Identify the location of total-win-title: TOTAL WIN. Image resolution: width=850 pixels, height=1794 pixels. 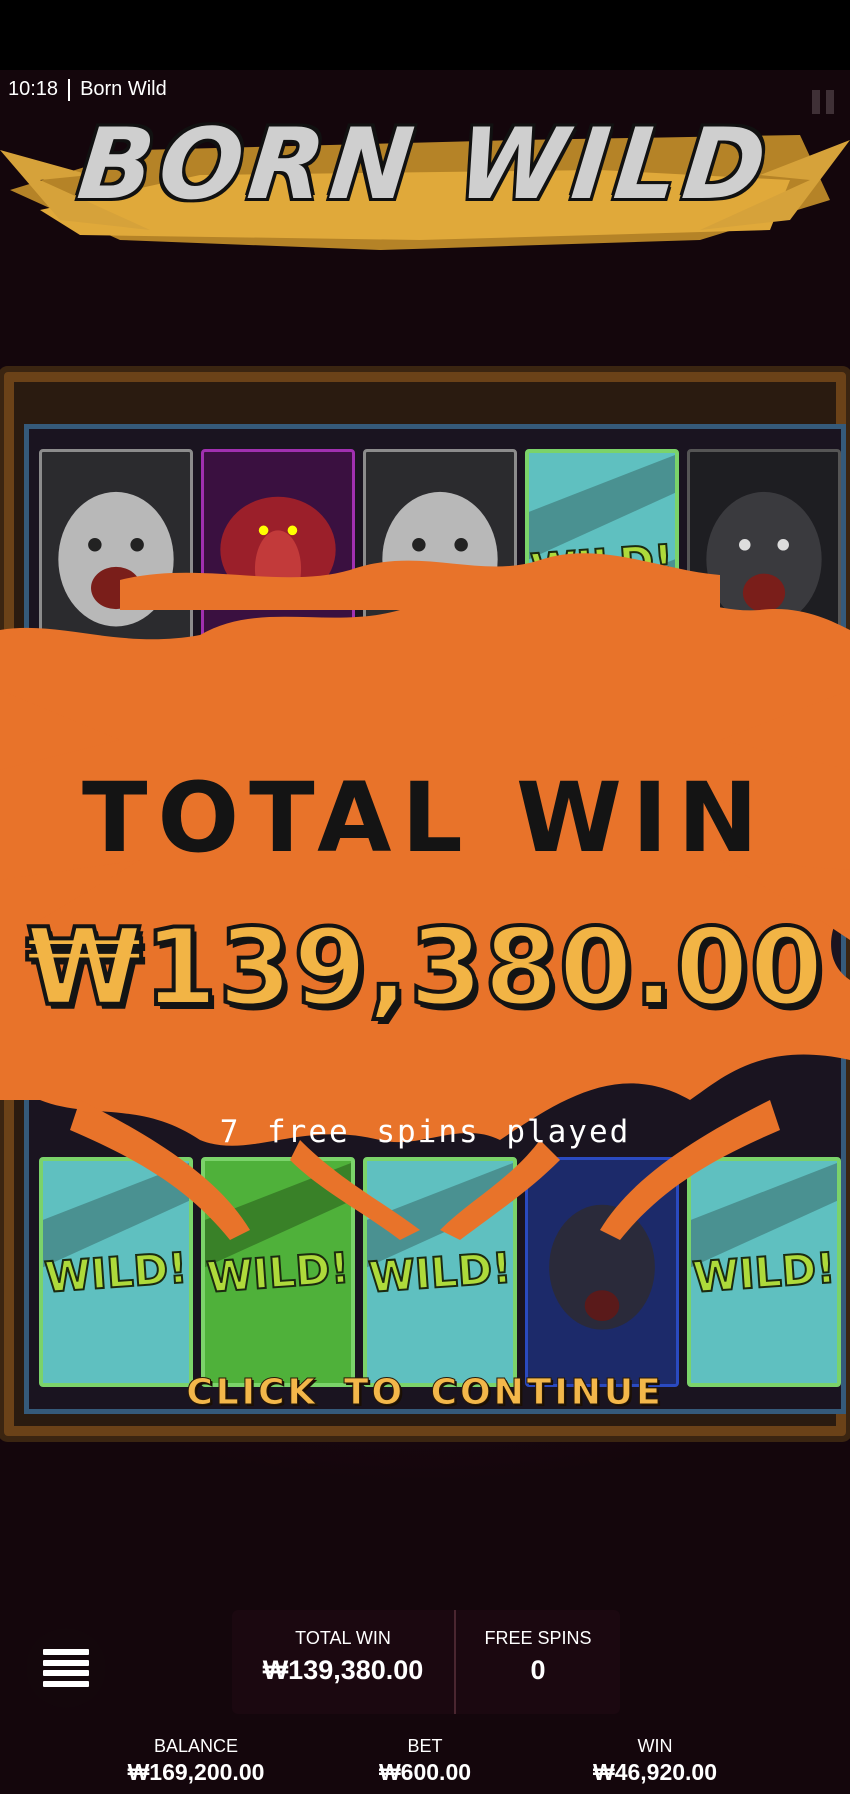
(425, 818).